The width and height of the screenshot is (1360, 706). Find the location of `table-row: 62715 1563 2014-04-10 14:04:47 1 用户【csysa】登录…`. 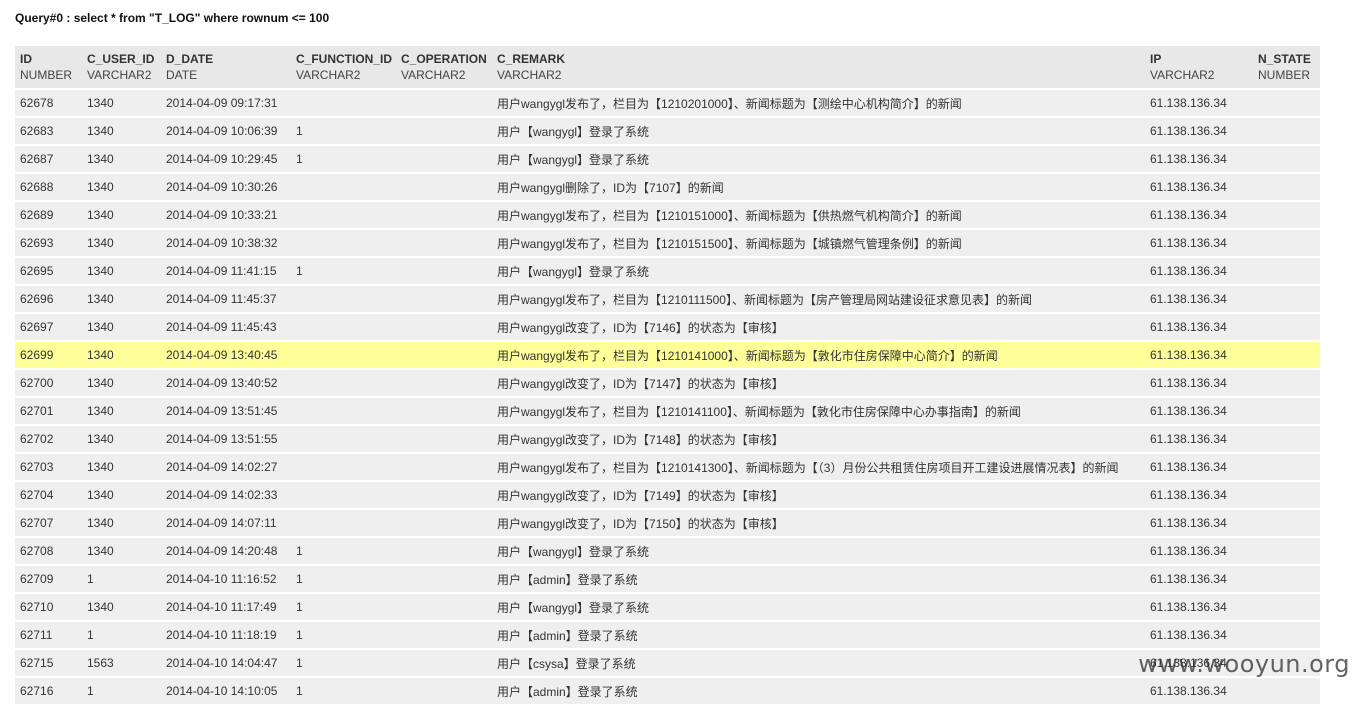

table-row: 62715 1563 2014-04-10 14:04:47 1 用户【csysa】登录… is located at coordinates (667, 663).